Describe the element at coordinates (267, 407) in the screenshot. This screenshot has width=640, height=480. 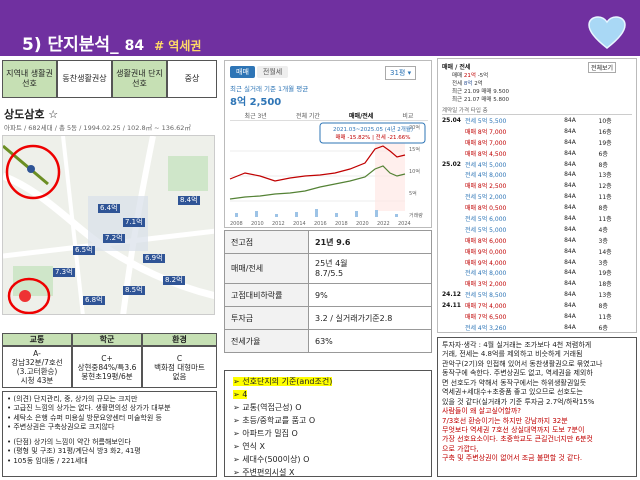
I see `checklist-item: ➢ 교통(역접근성) O` at that location.